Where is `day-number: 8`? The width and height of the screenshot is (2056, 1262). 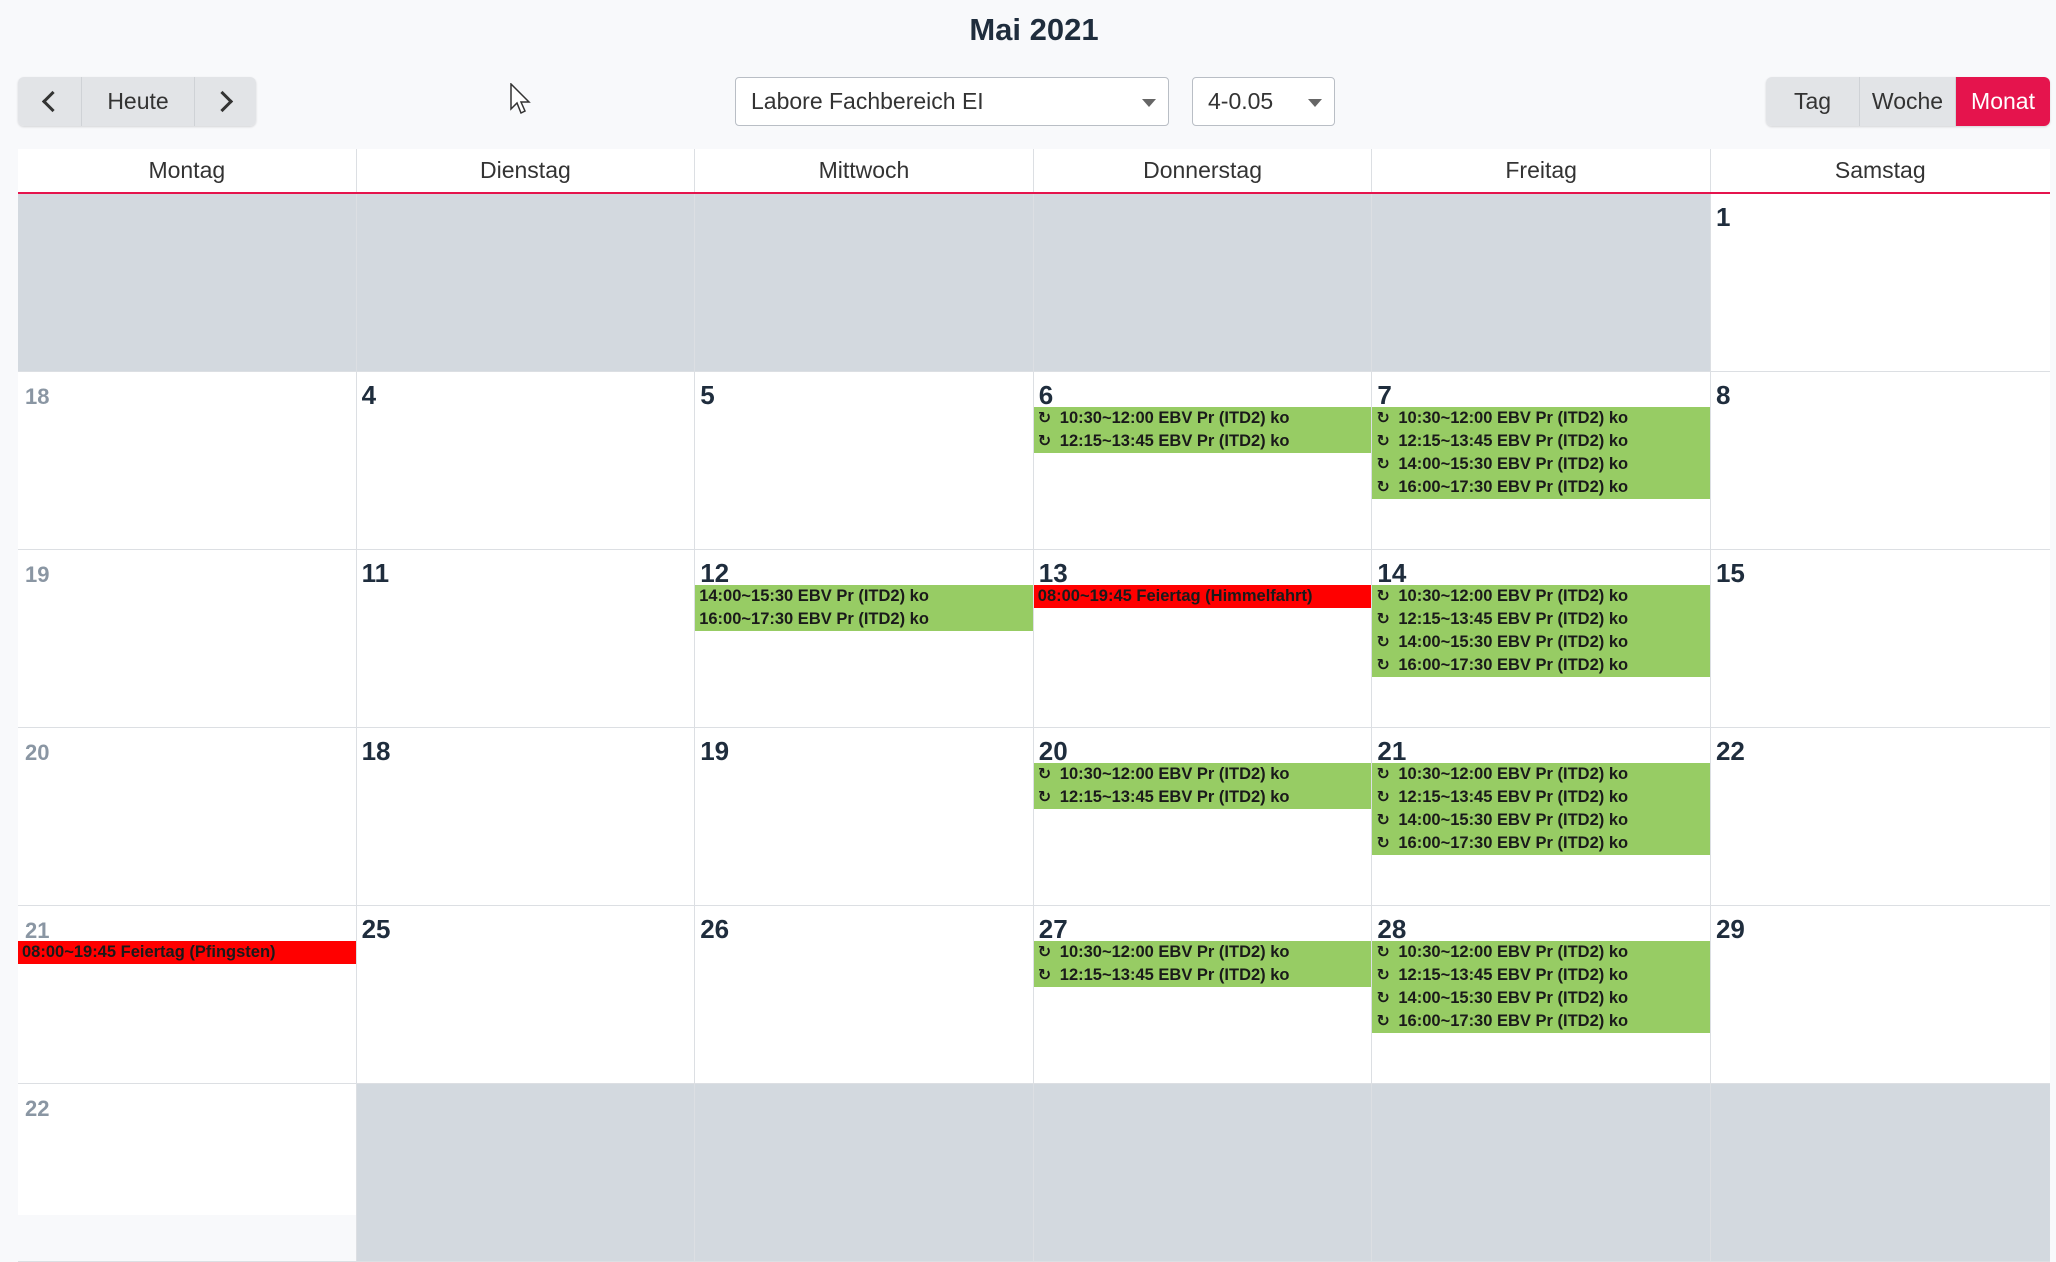 day-number: 8 is located at coordinates (1723, 395).